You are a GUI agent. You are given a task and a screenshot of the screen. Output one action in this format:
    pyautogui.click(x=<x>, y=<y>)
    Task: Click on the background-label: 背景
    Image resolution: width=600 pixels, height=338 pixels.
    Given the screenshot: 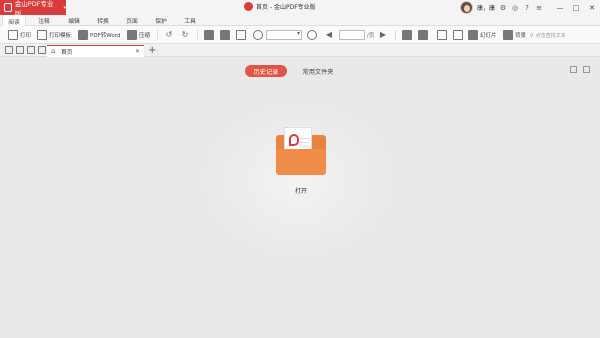 What is the action you would take?
    pyautogui.click(x=521, y=36)
    